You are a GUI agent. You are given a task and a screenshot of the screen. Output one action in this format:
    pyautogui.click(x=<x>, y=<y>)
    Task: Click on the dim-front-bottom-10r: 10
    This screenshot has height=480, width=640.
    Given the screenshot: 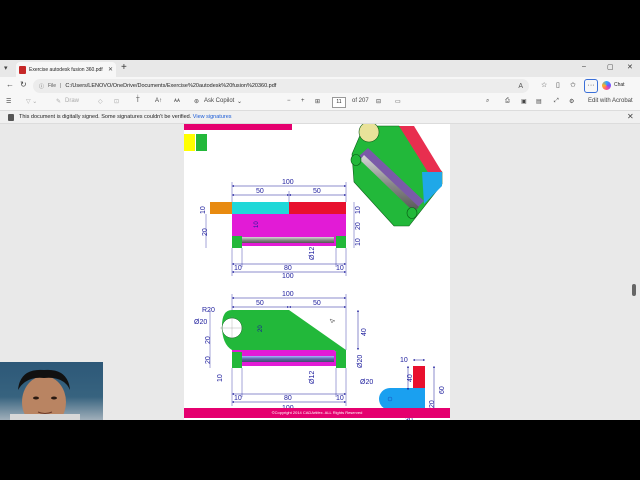 What is the action you would take?
    pyautogui.click(x=340, y=398)
    